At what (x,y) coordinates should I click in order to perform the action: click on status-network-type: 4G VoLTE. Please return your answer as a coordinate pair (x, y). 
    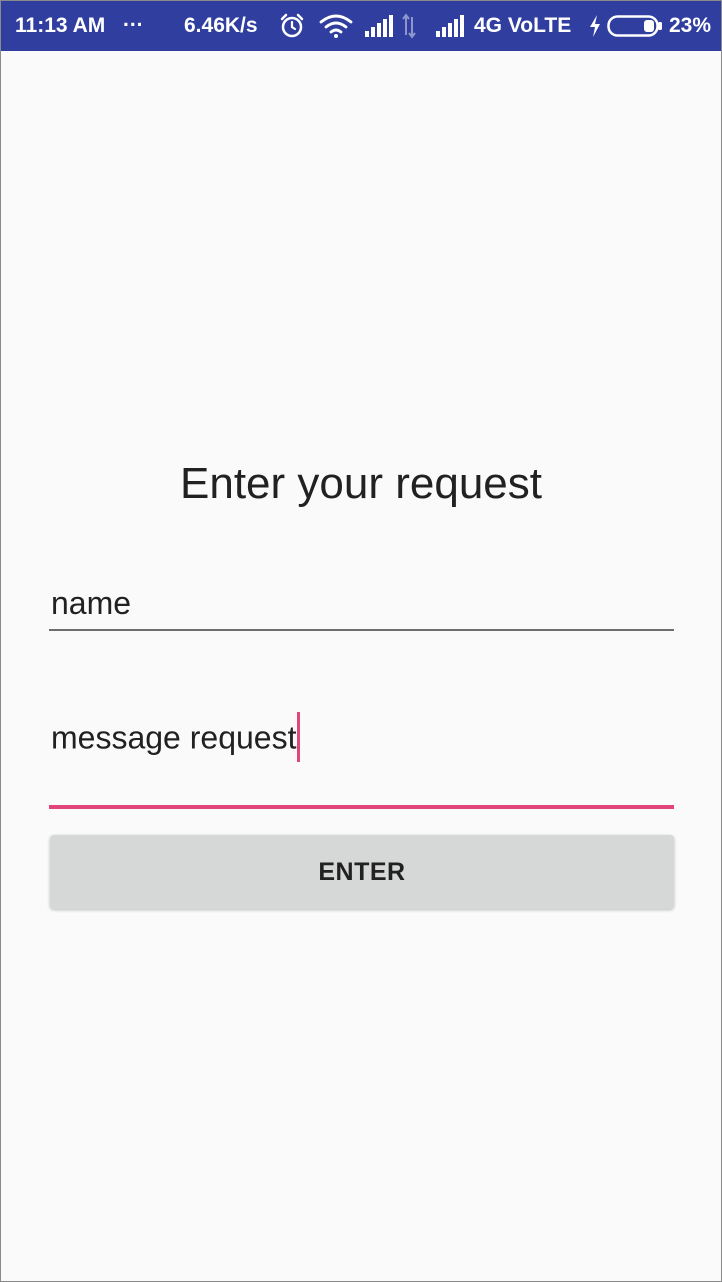
    Looking at the image, I should click on (523, 25).